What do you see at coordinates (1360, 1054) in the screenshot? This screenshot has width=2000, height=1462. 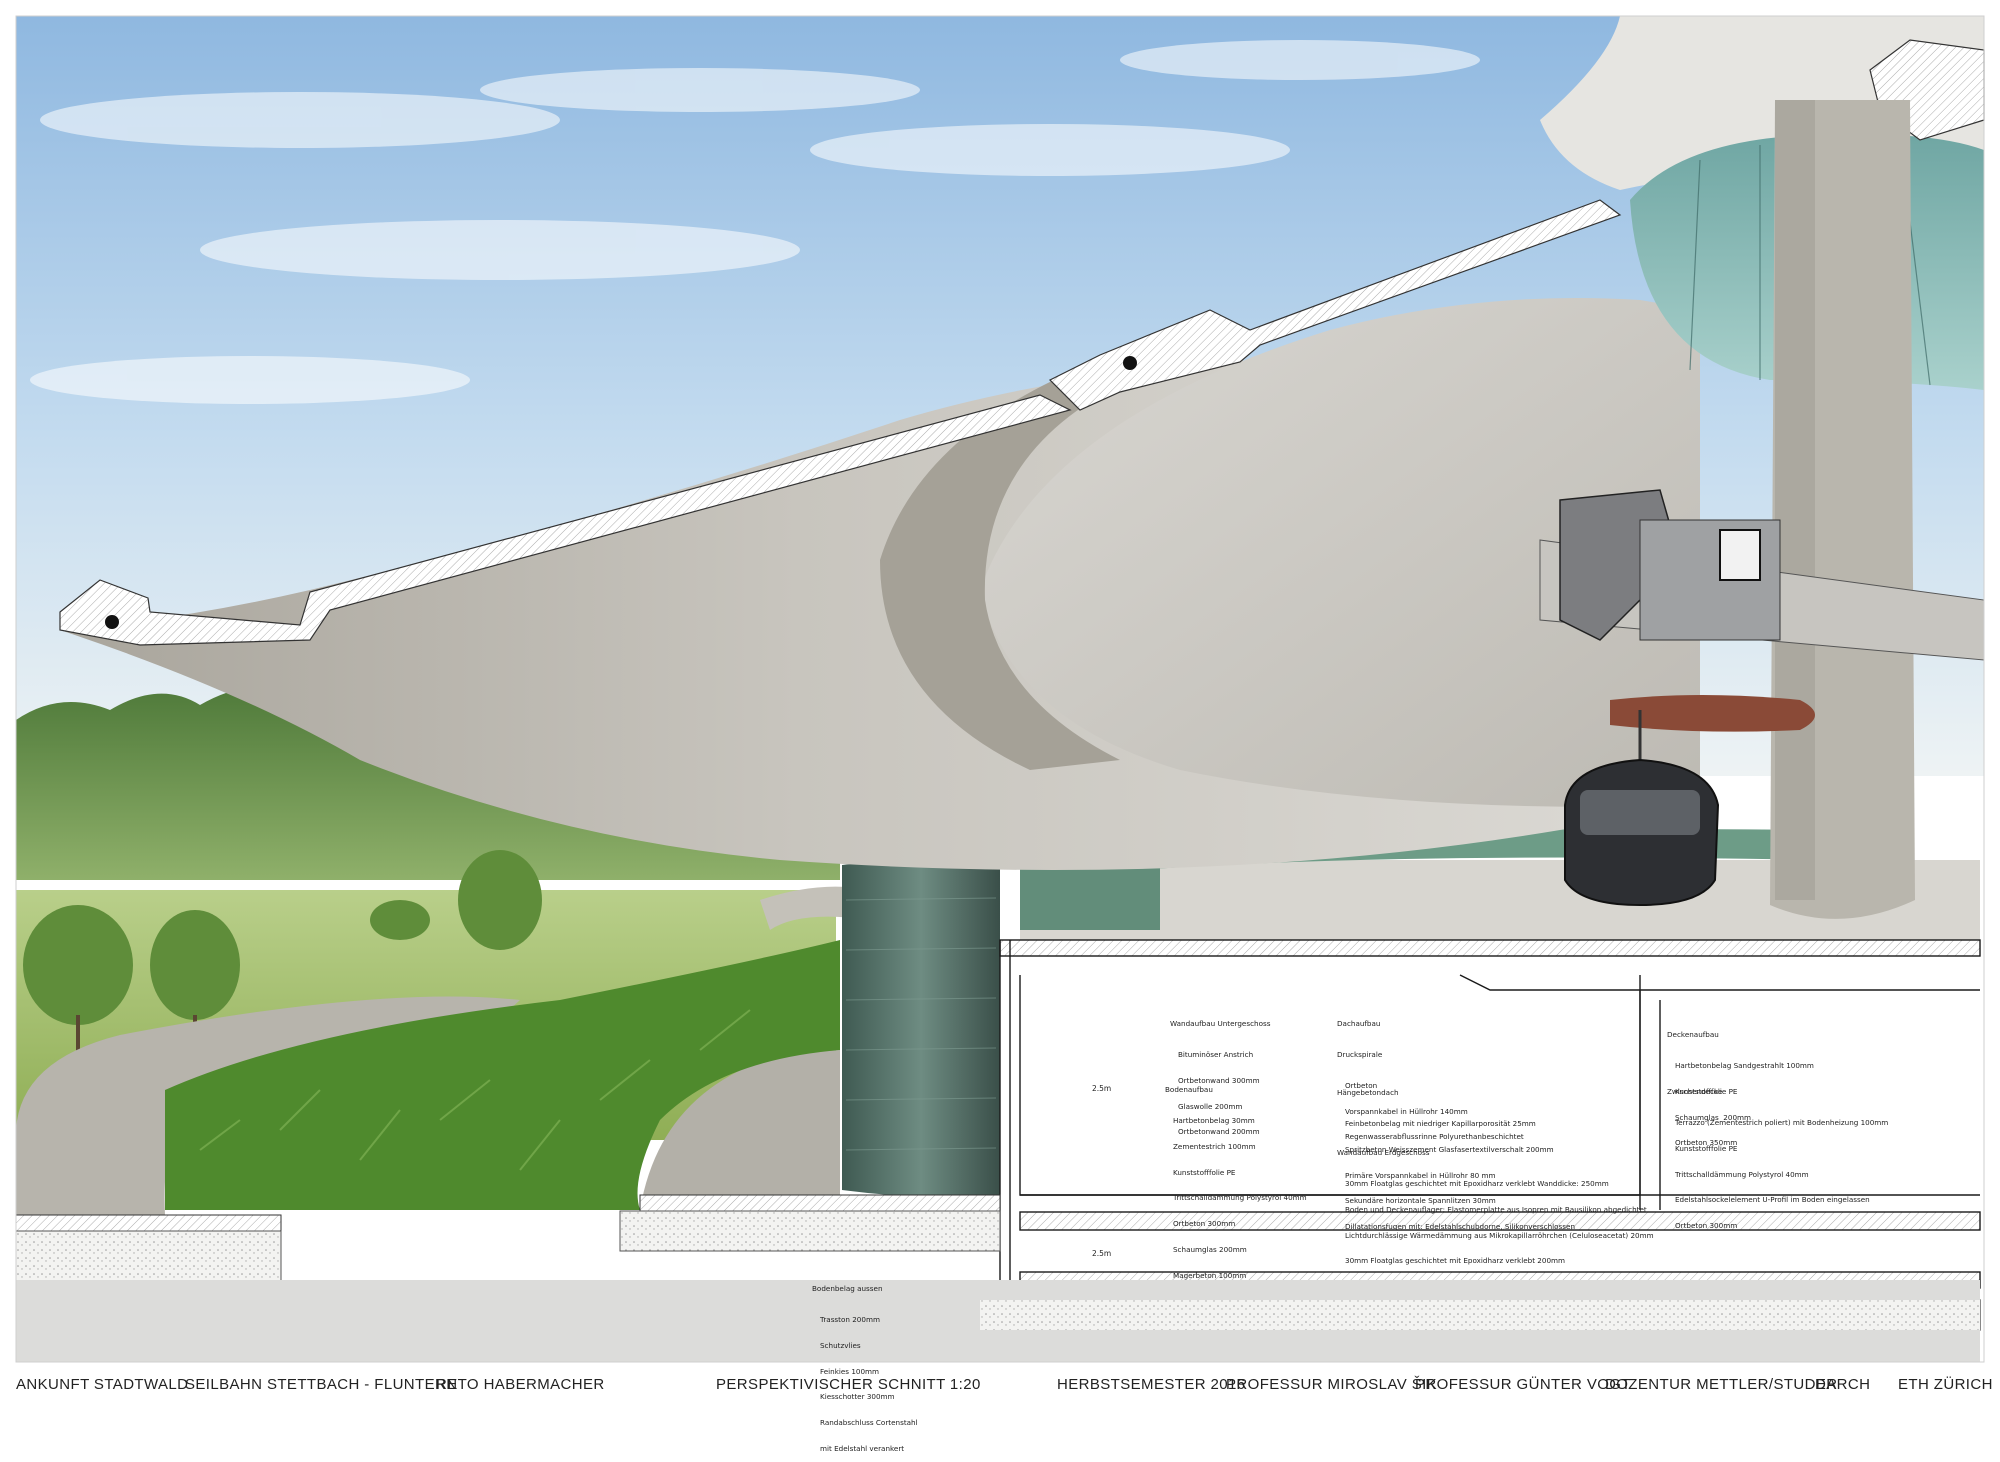 I see `spec-roof-sub: Druckspirale` at bounding box center [1360, 1054].